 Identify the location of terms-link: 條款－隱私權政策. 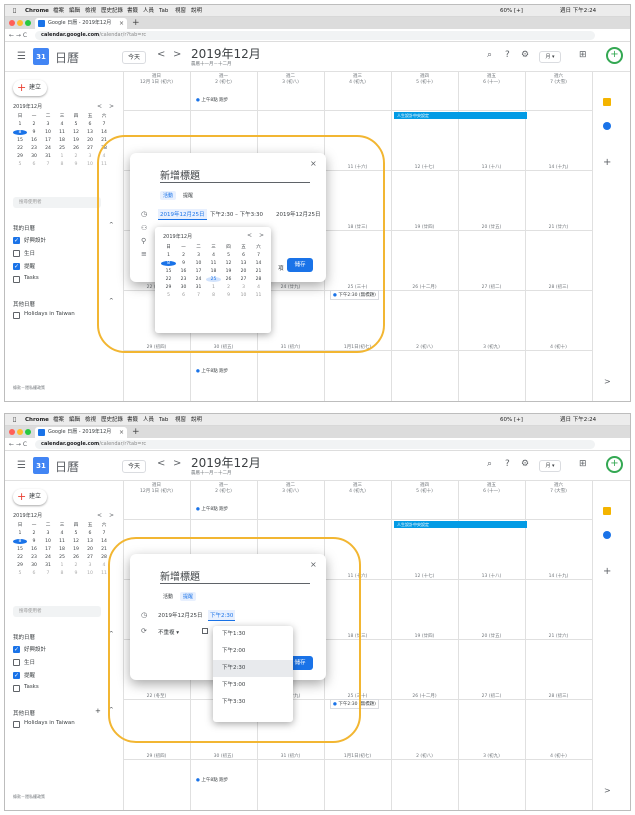
(29, 388).